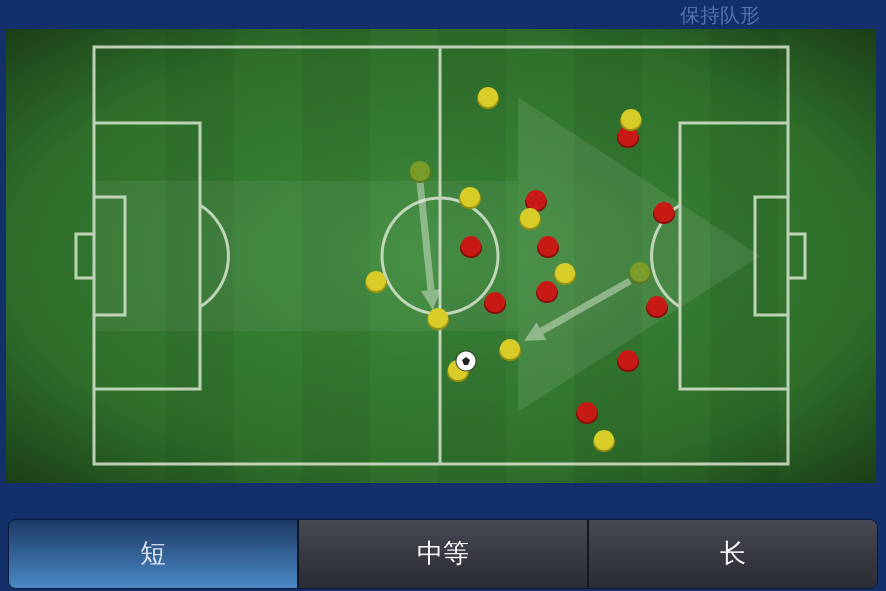  I want to click on tab: 中等, so click(442, 554).